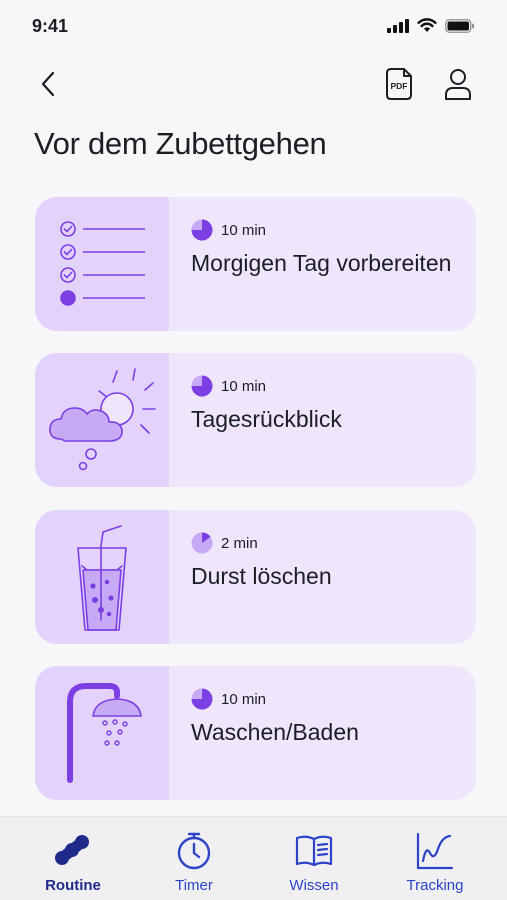 This screenshot has height=900, width=507. What do you see at coordinates (459, 25) in the screenshot?
I see `battery-icon` at bounding box center [459, 25].